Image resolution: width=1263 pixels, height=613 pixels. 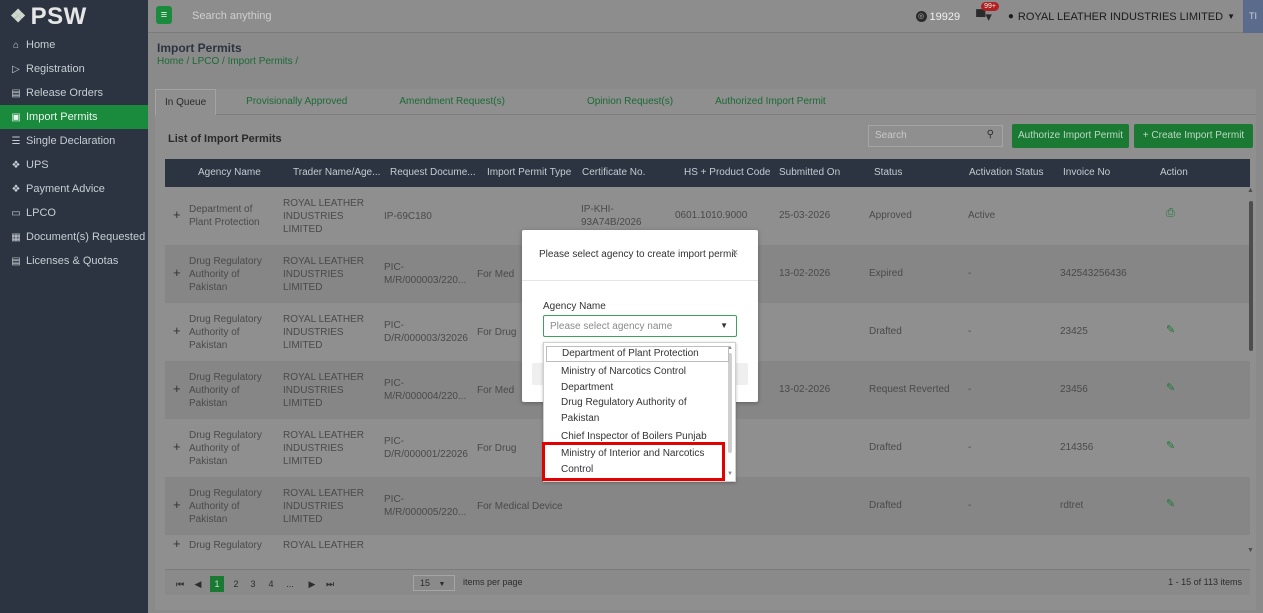 What do you see at coordinates (16, 69) in the screenshot?
I see `registration-icon: ▷` at bounding box center [16, 69].